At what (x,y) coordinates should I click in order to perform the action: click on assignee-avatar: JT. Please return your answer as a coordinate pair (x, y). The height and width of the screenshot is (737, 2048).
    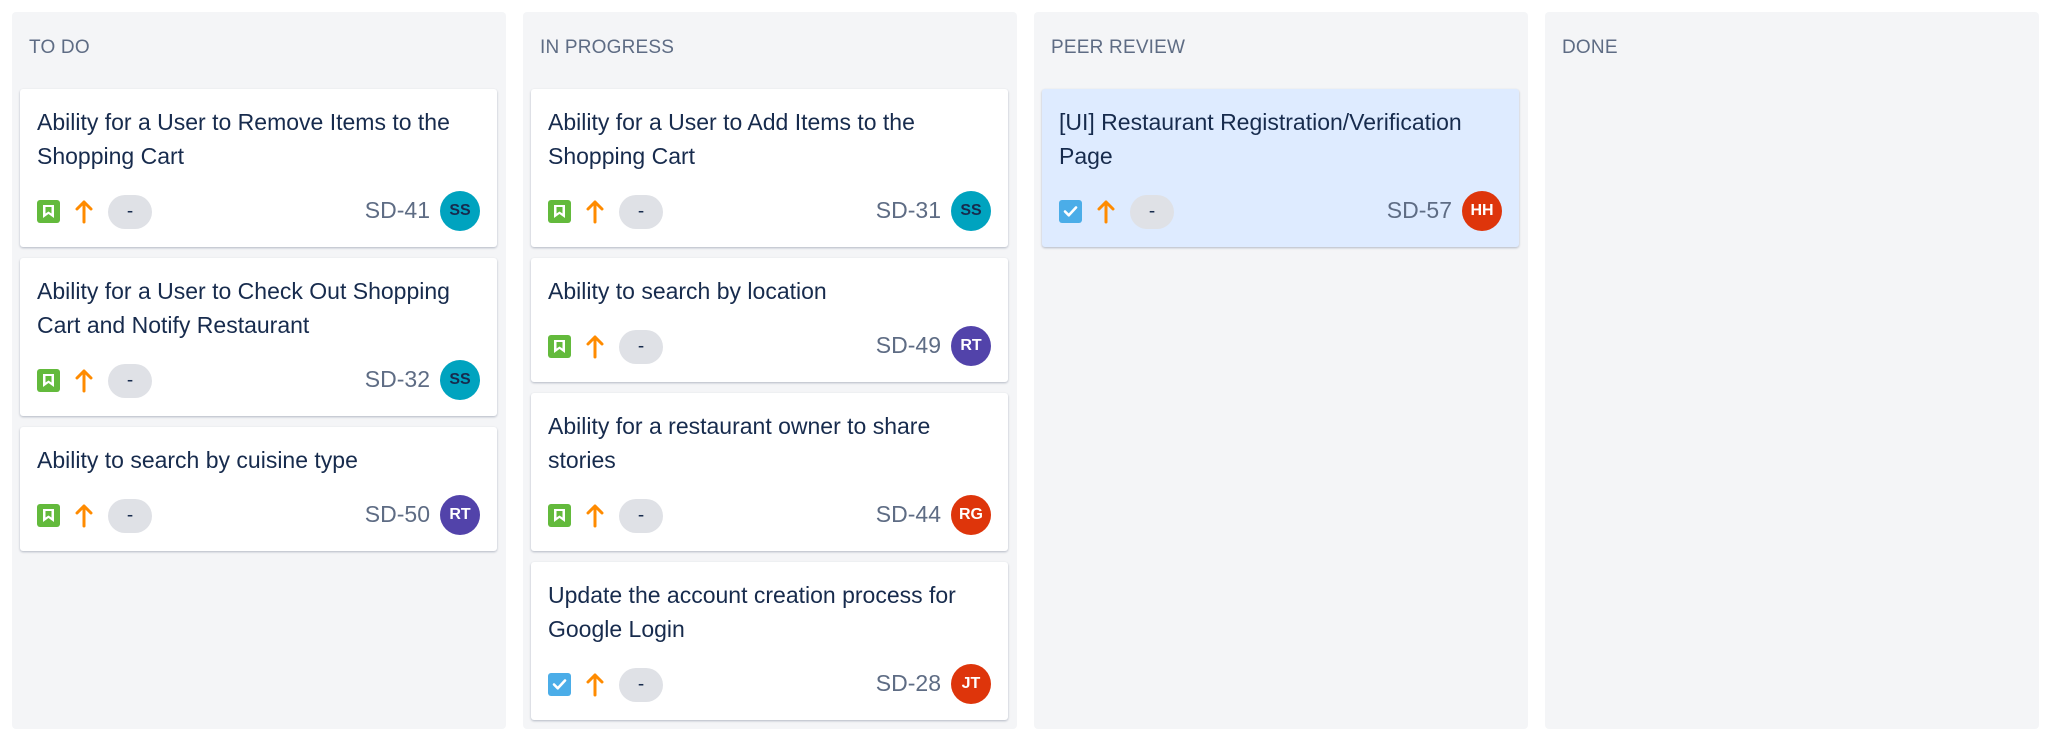
    Looking at the image, I should click on (971, 684).